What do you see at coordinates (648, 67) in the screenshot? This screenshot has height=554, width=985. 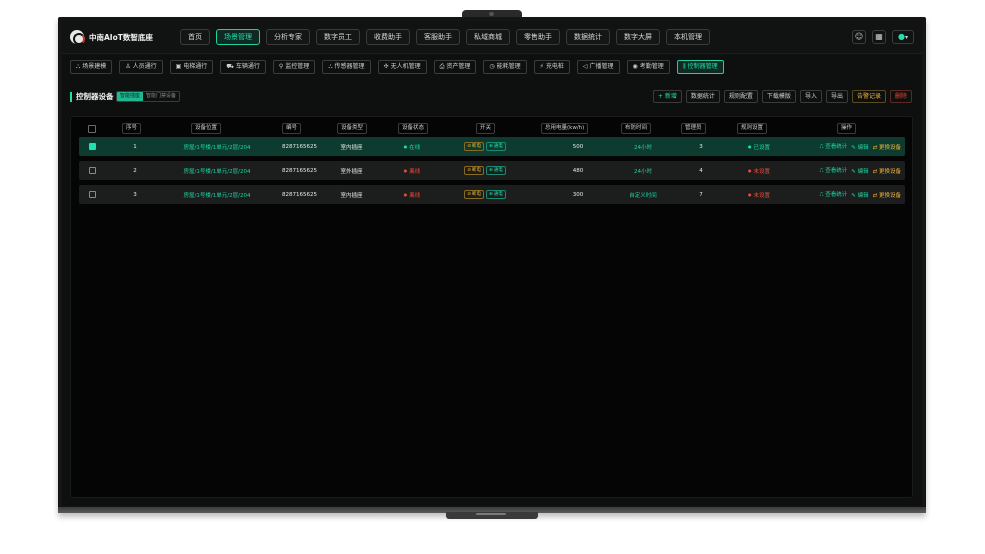 I see `subnav-item: ◉ 考勤管理` at bounding box center [648, 67].